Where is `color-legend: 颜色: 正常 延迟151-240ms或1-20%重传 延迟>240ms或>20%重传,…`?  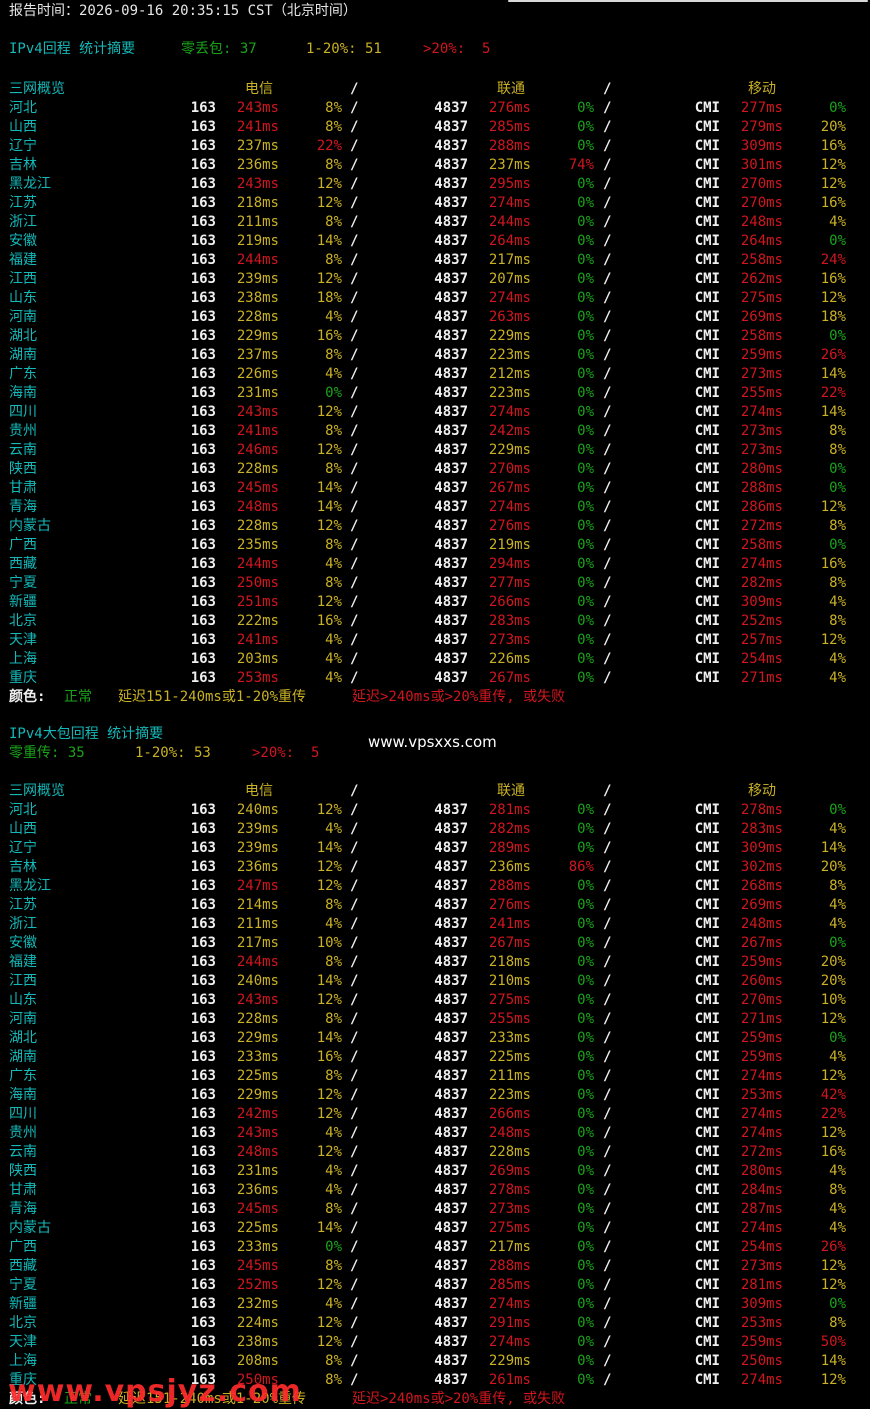
color-legend: 颜色: 正常 延迟151-240ms或1-20%重传 延迟>240ms或>20%重传,… is located at coordinates (435, 697).